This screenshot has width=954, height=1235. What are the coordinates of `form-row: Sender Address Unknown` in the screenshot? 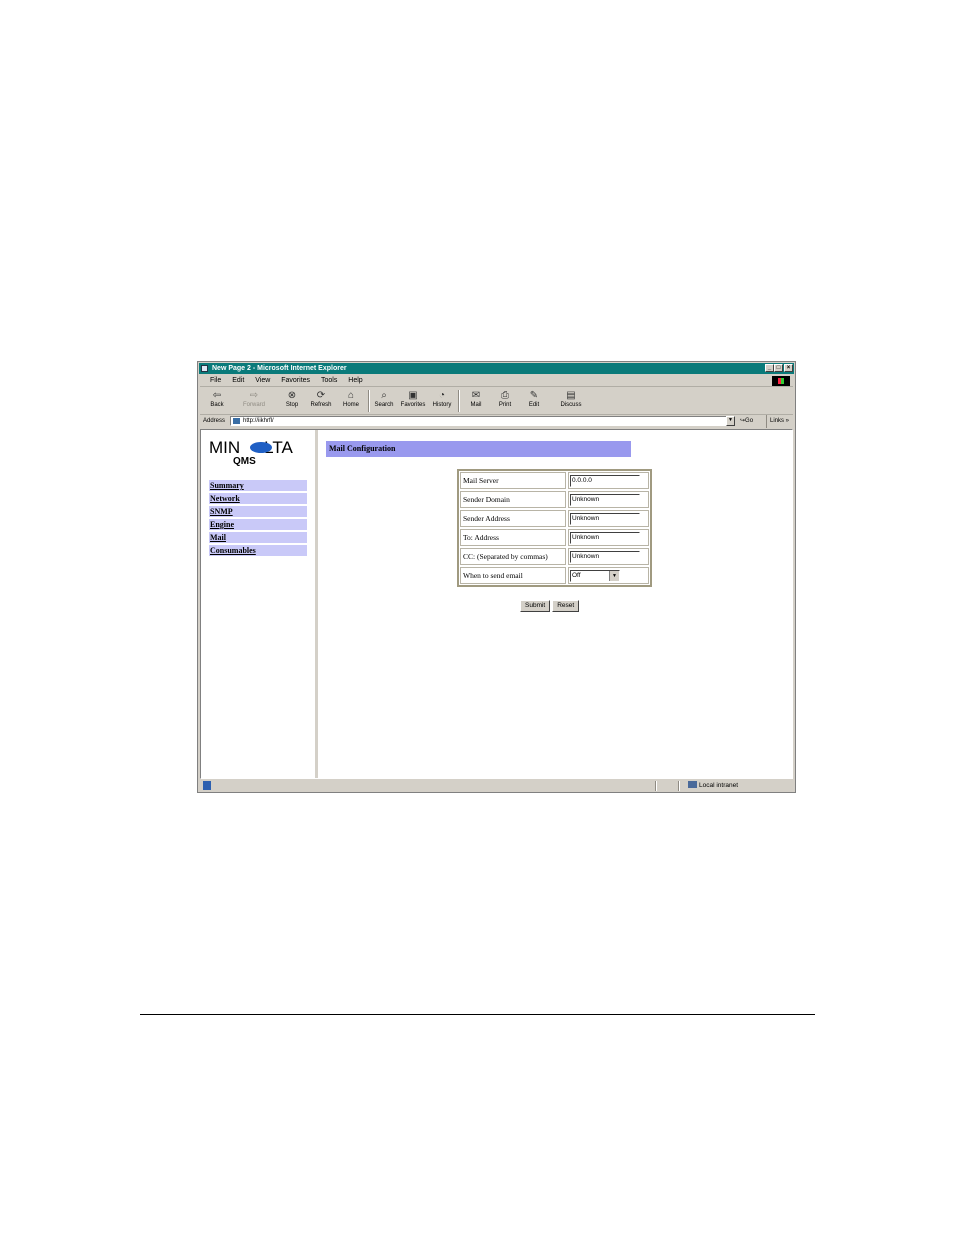 It's located at (554, 518).